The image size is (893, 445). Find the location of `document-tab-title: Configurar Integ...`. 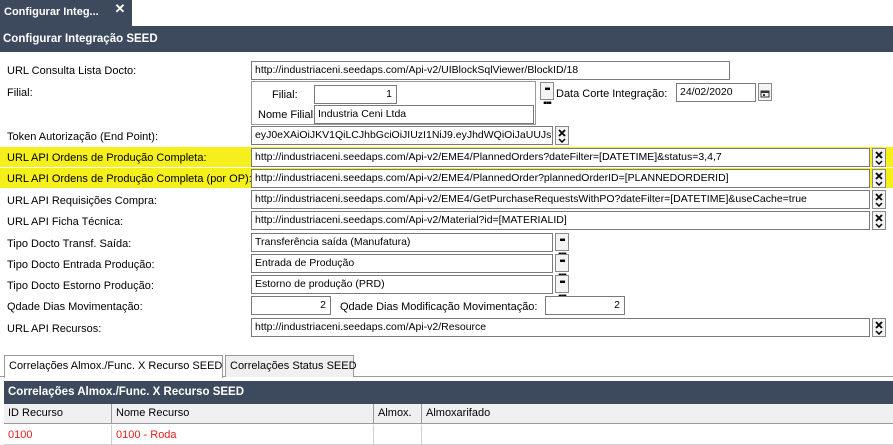

document-tab-title: Configurar Integ... is located at coordinates (51, 12).